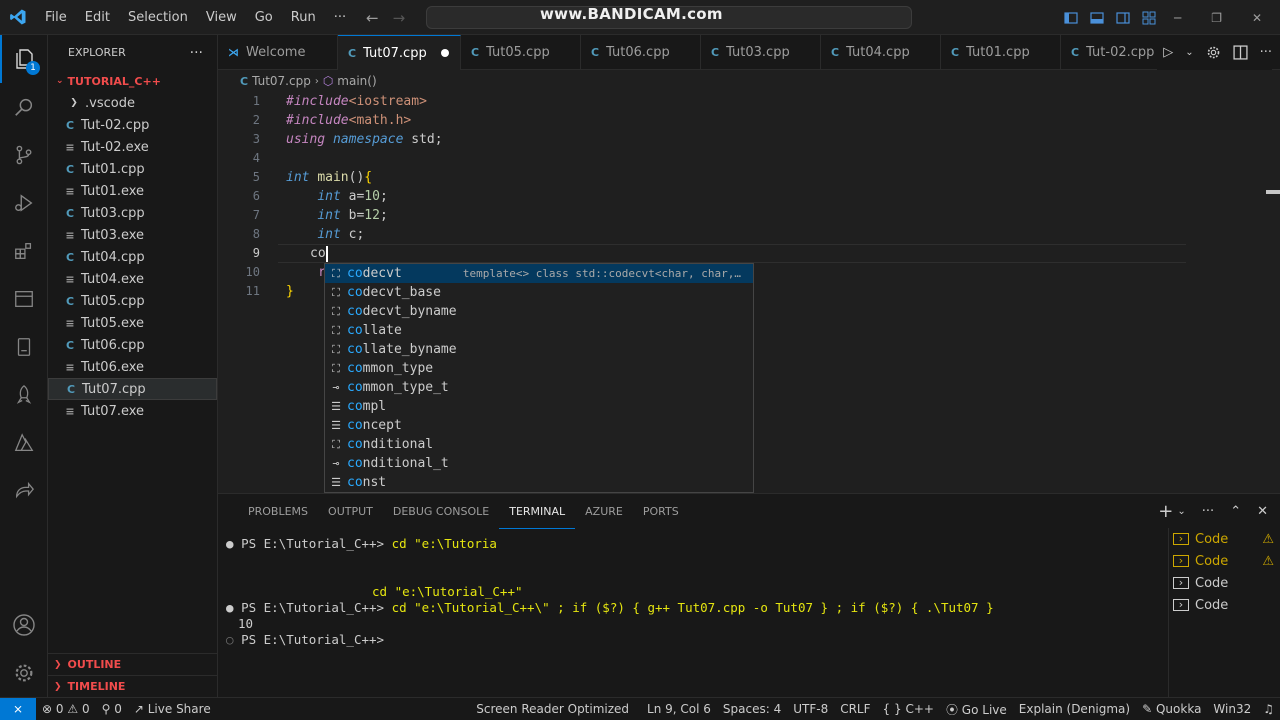 Image resolution: width=1280 pixels, height=720 pixels. What do you see at coordinates (761, 52) in the screenshot?
I see `tab-tut03-cpp: C Tut03.cpp` at bounding box center [761, 52].